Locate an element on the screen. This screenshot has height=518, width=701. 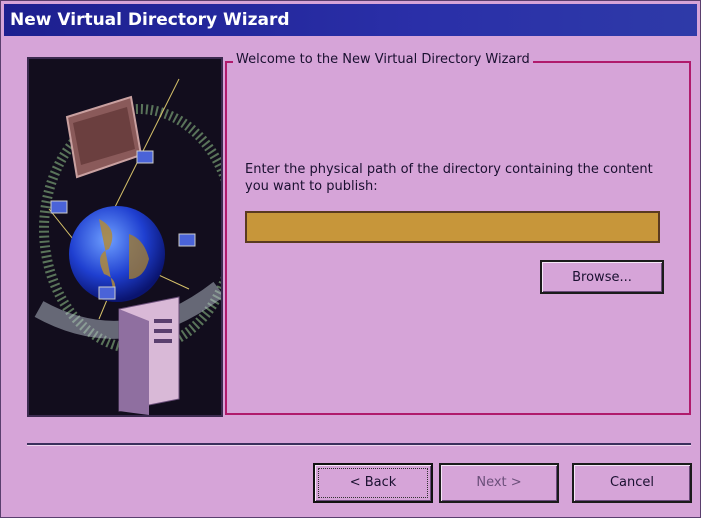
back-button: < Back is located at coordinates (373, 483).